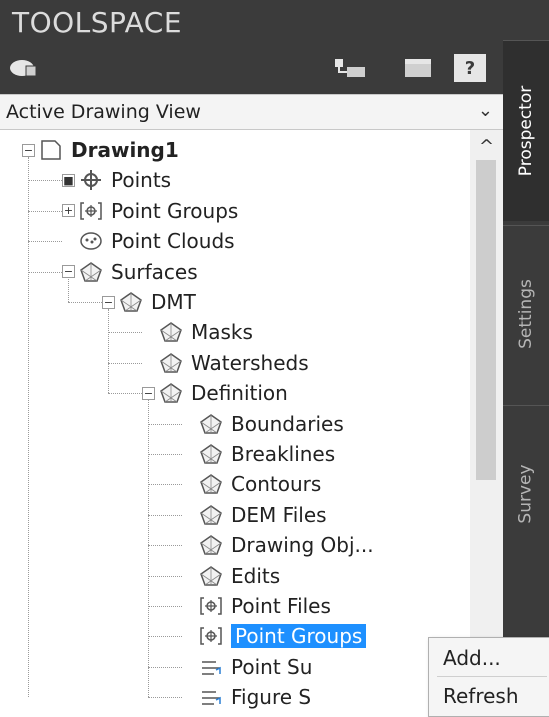  What do you see at coordinates (131, 302) in the screenshot?
I see `surface-icon` at bounding box center [131, 302].